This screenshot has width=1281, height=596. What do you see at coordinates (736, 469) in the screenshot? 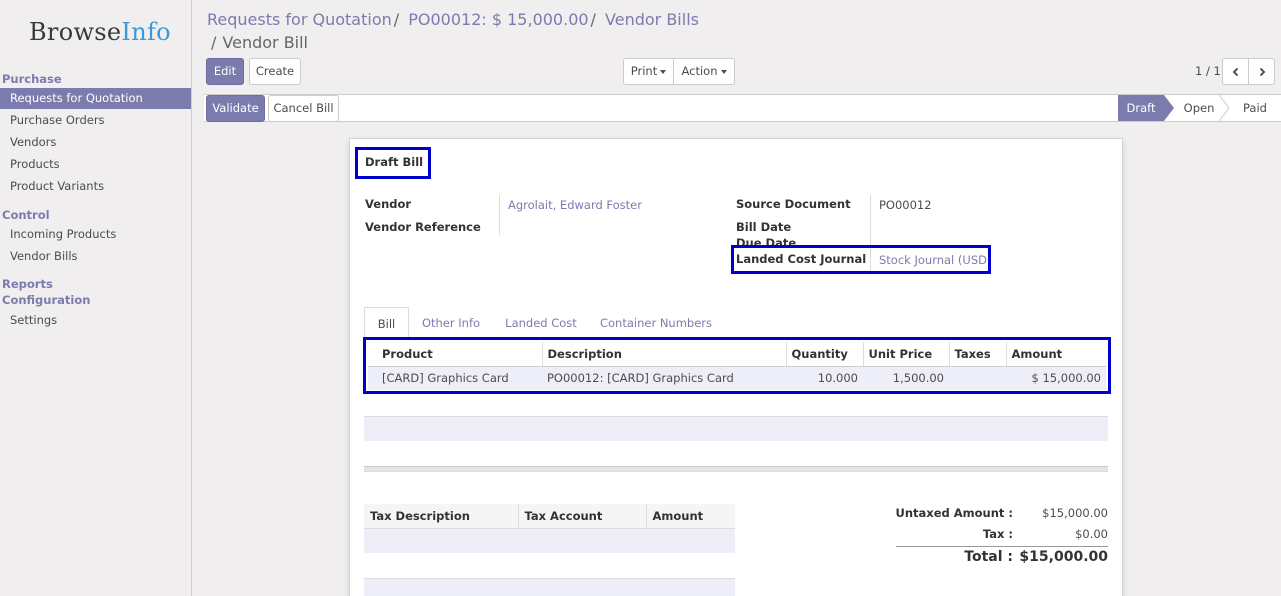
I see `lines-footer` at bounding box center [736, 469].